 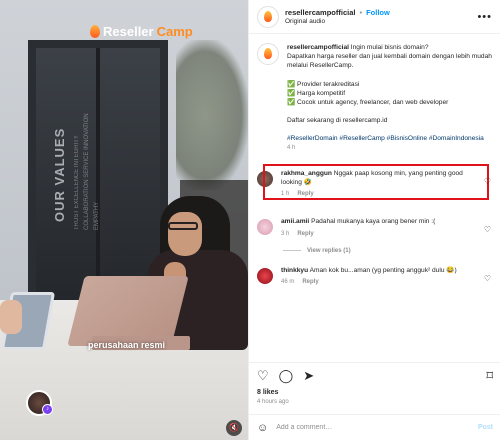 What do you see at coordinates (318, 47) in the screenshot?
I see `caption-username: resellercampofficial` at bounding box center [318, 47].